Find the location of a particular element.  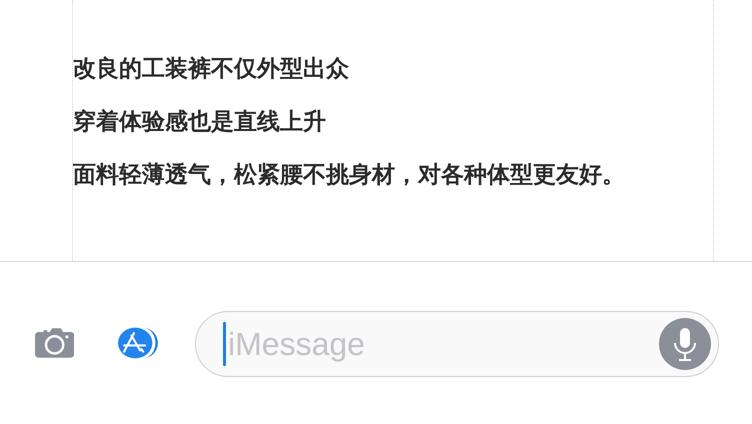

microphone-icon is located at coordinates (685, 344).